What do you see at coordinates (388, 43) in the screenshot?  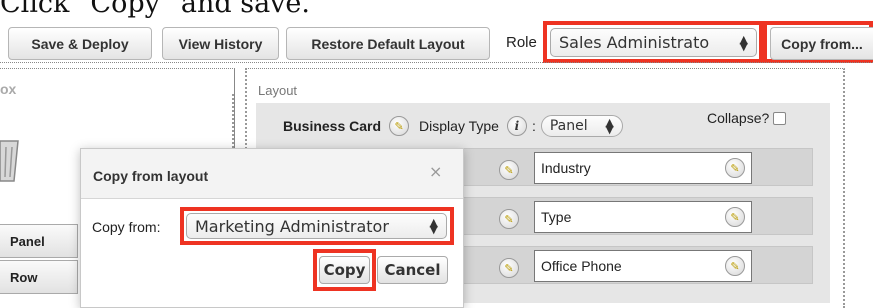 I see `restore-default-layout-button: Restore Default Layout` at bounding box center [388, 43].